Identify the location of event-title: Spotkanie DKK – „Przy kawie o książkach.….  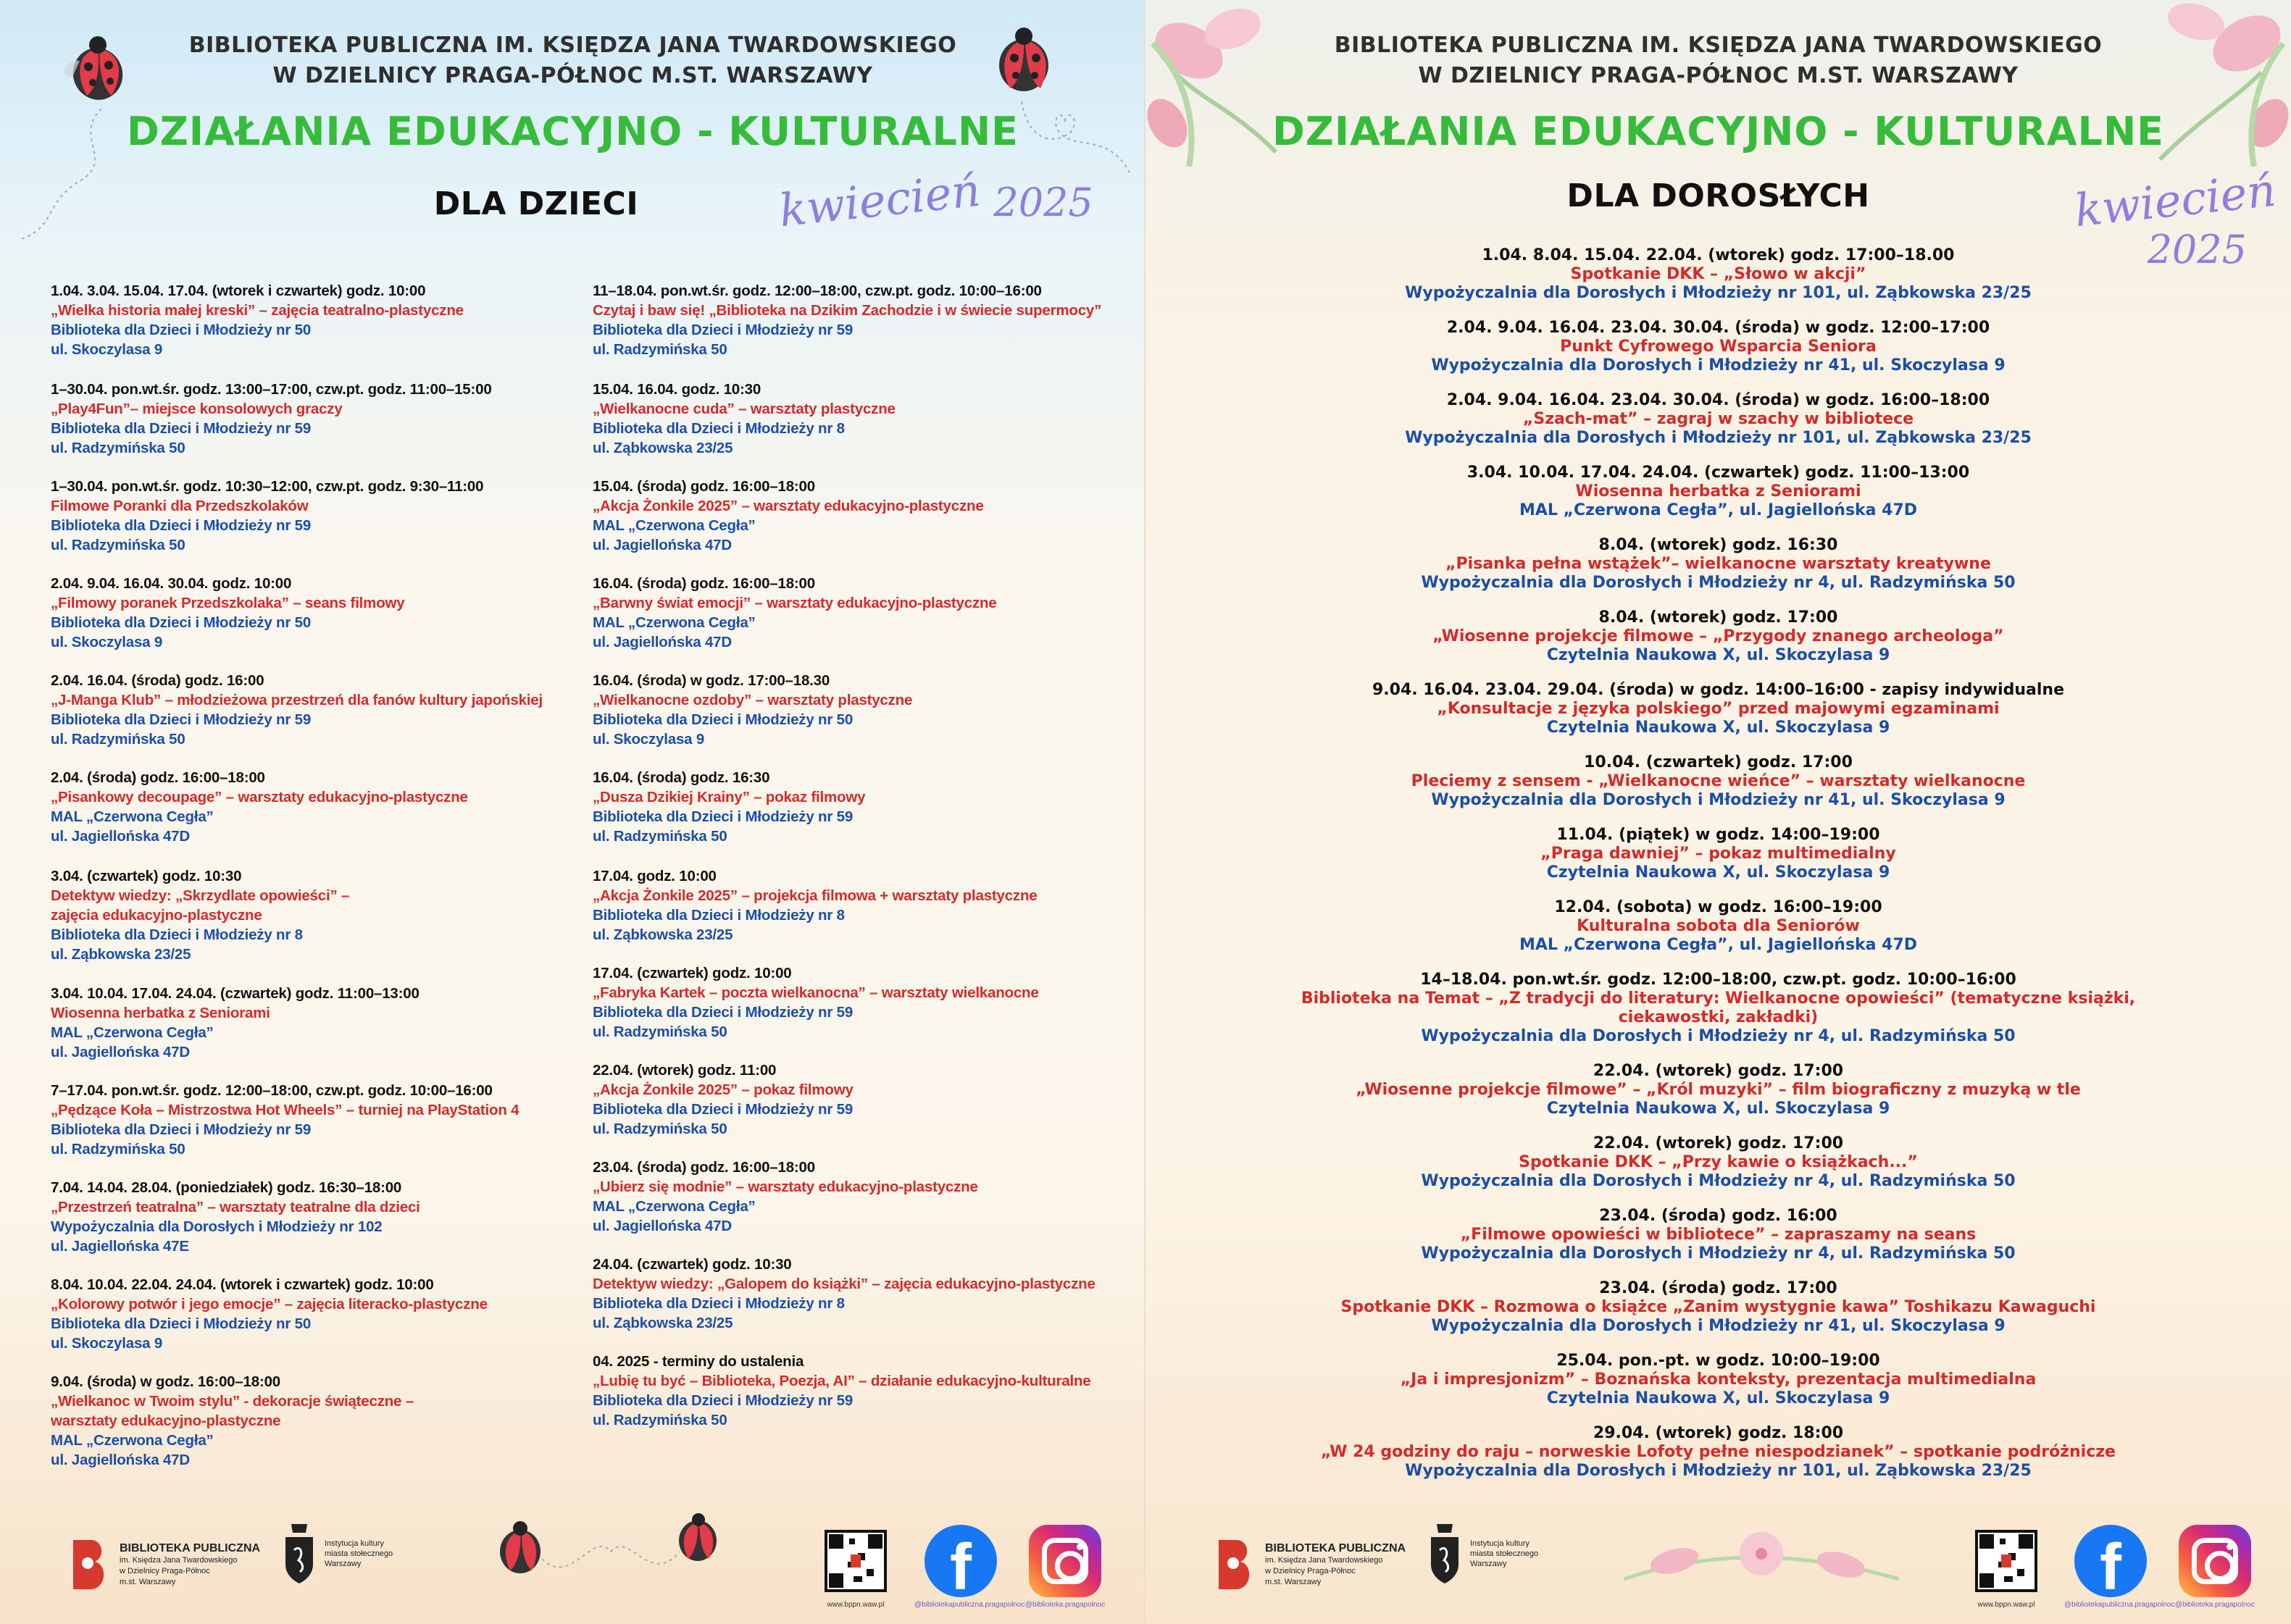
(1718, 1162).